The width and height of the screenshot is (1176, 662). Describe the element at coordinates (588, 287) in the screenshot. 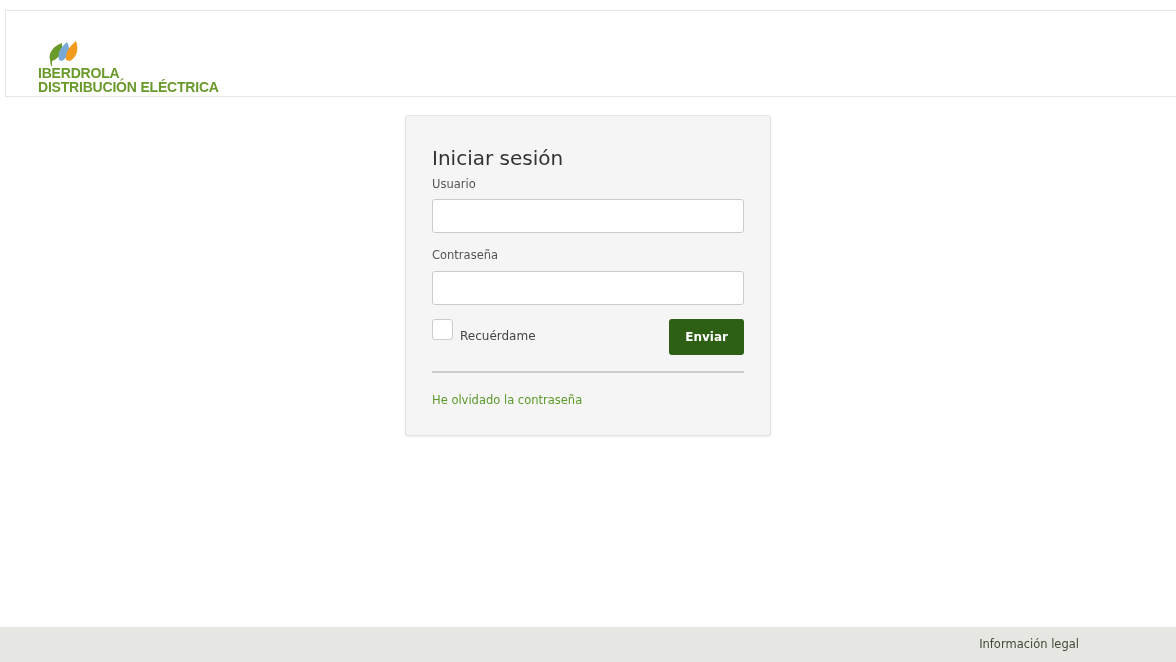

I see `password-field` at that location.